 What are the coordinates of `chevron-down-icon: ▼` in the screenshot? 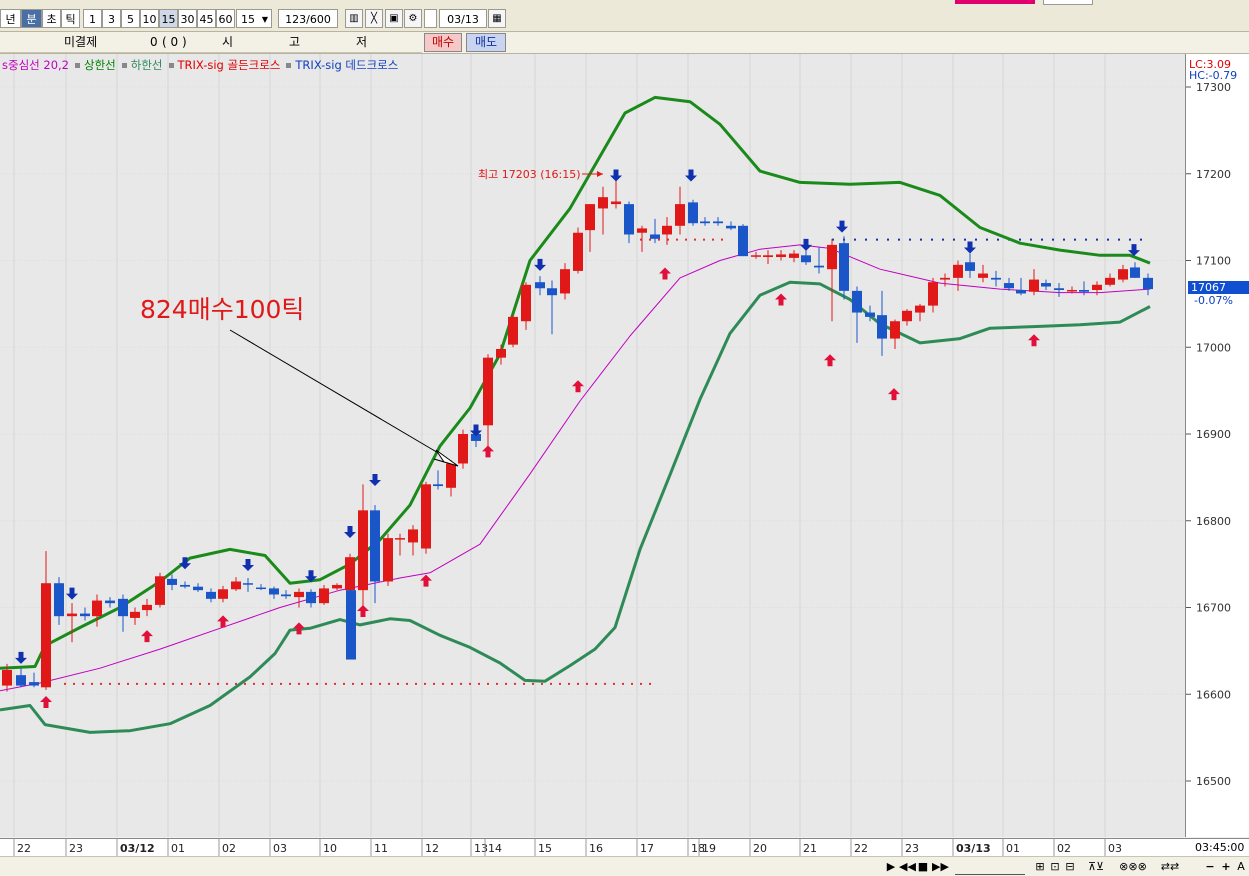 It's located at (264, 19).